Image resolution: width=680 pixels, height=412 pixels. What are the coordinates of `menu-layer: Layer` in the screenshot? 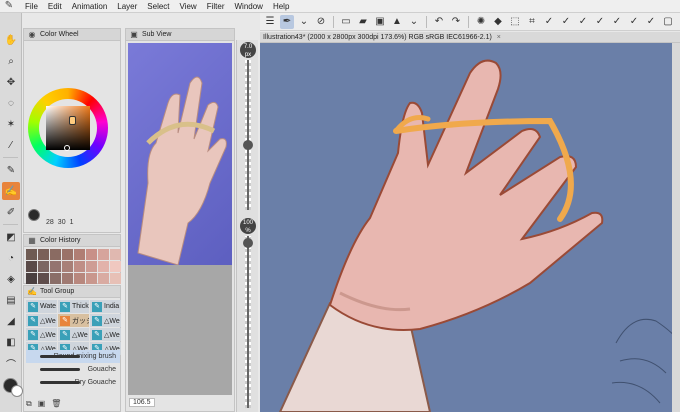 It's located at (127, 6).